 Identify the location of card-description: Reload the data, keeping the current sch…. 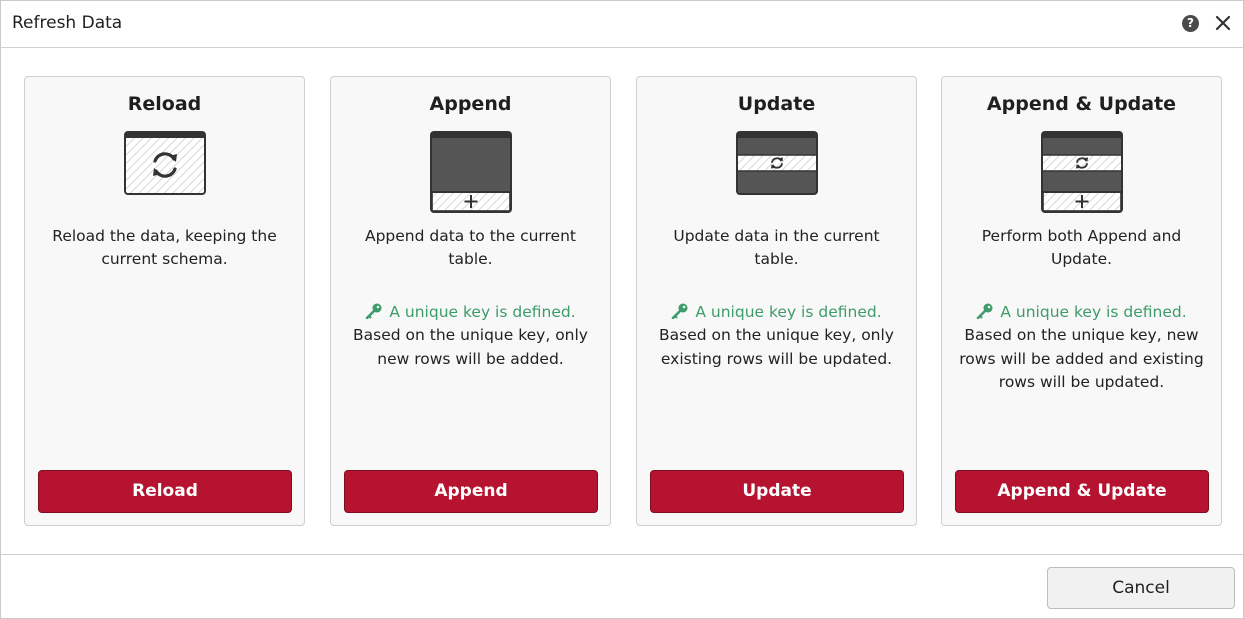
(164, 247).